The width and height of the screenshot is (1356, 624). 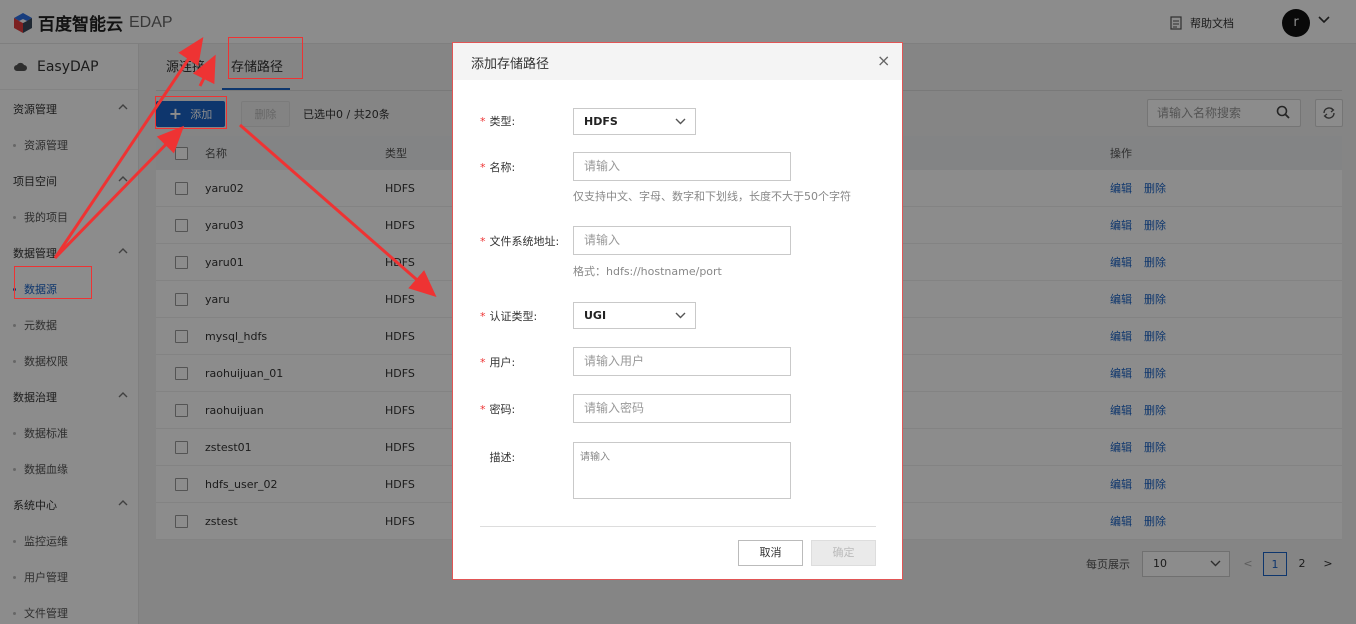 I want to click on arrow-to-add, so click(x=119, y=192).